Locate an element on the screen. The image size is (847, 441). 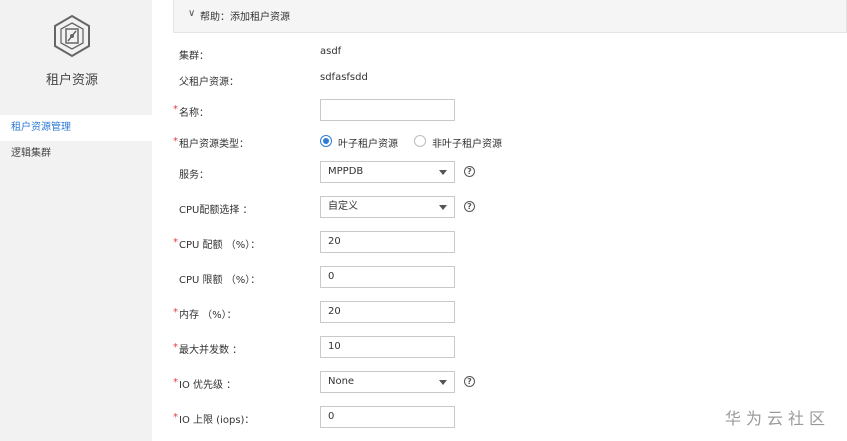
help-label: 帮助：添加租户资源 is located at coordinates (245, 17).